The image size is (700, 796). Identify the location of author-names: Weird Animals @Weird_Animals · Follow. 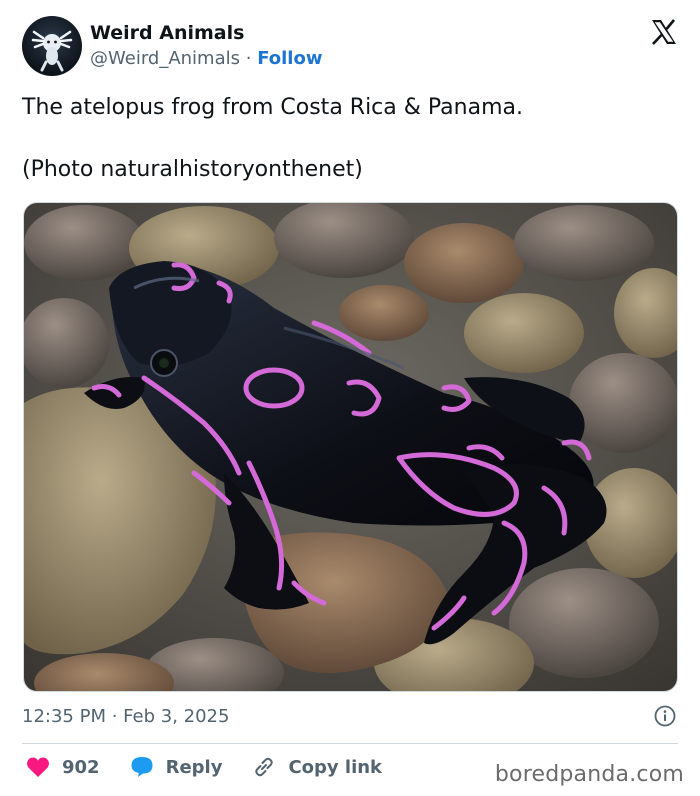
(206, 46).